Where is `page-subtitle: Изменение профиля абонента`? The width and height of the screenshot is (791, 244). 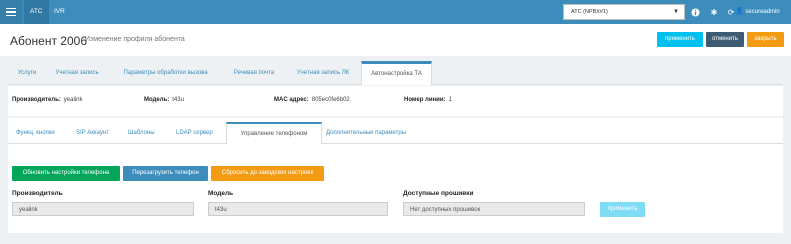
page-subtitle: Изменение профиля абонента is located at coordinates (135, 39).